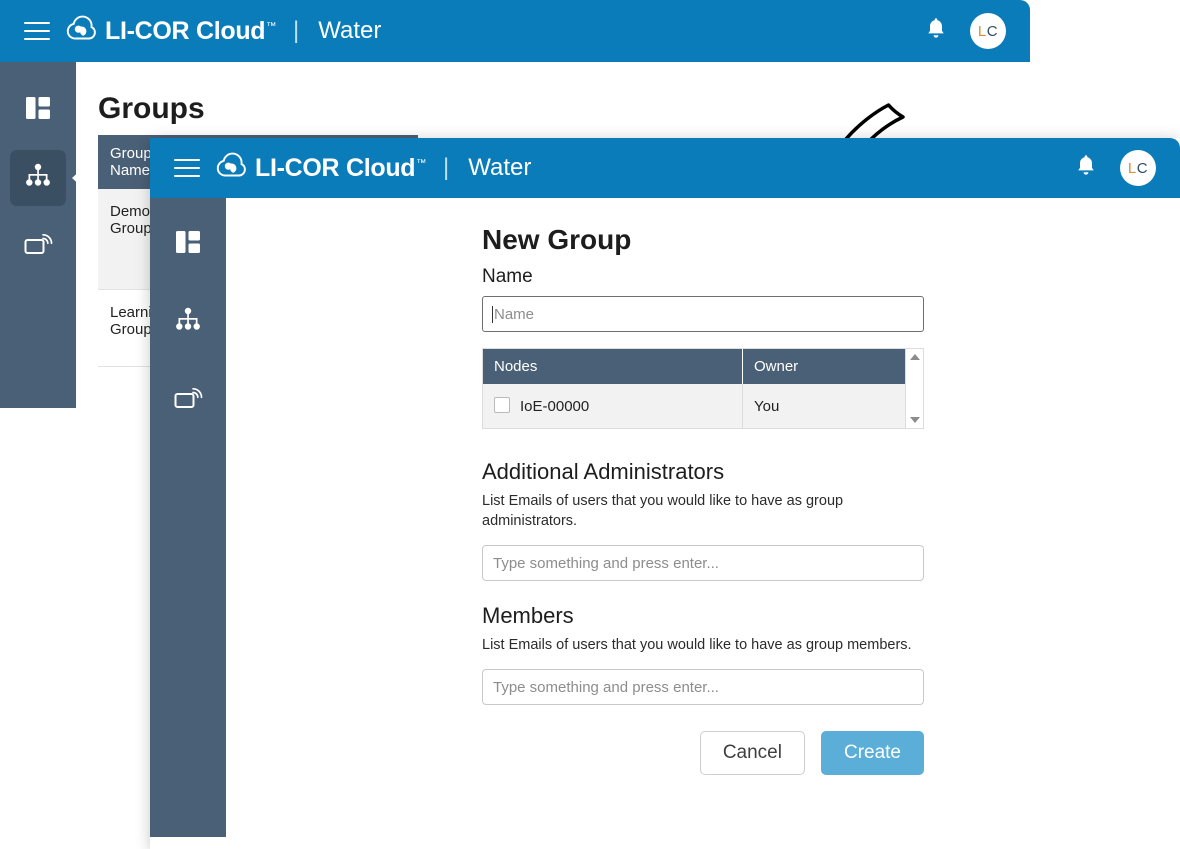 This screenshot has height=849, width=1180. Describe the element at coordinates (703, 687) in the screenshot. I see `members-input` at that location.